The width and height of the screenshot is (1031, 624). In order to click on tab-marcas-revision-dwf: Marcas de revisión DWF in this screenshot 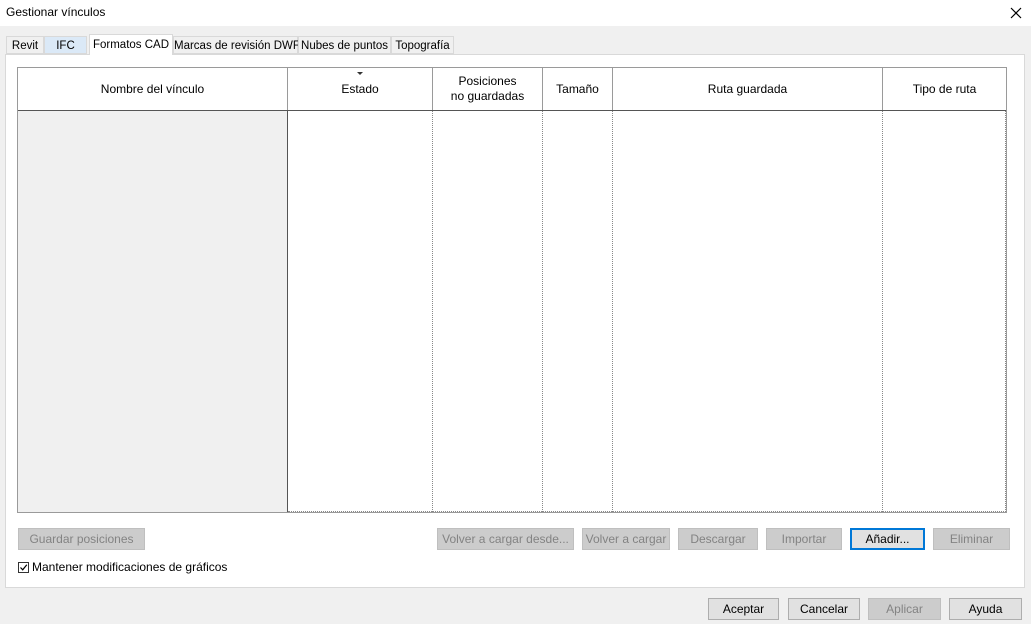, I will do `click(236, 45)`.